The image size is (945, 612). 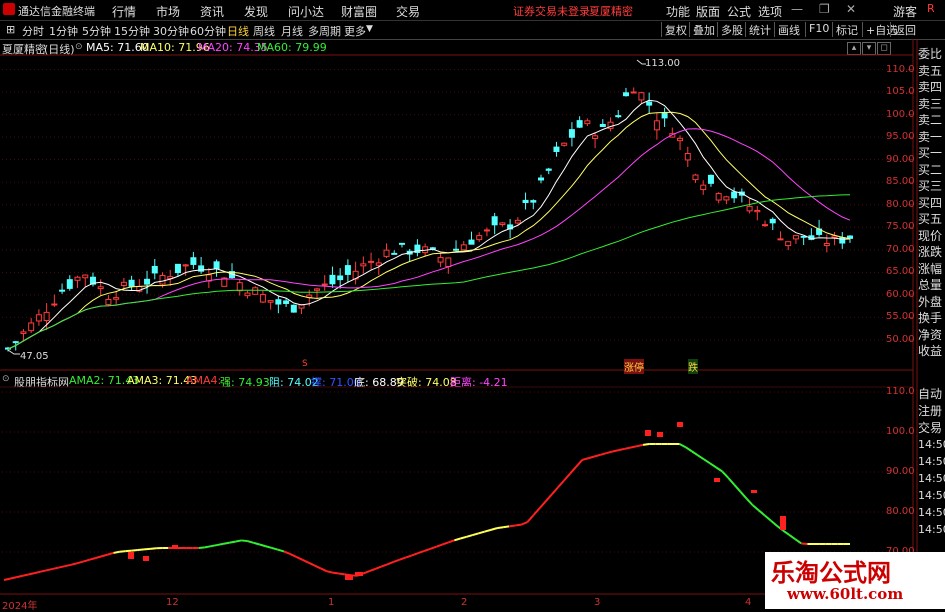 What do you see at coordinates (931, 169) in the screenshot?
I see `side-panel-item: 买二` at bounding box center [931, 169].